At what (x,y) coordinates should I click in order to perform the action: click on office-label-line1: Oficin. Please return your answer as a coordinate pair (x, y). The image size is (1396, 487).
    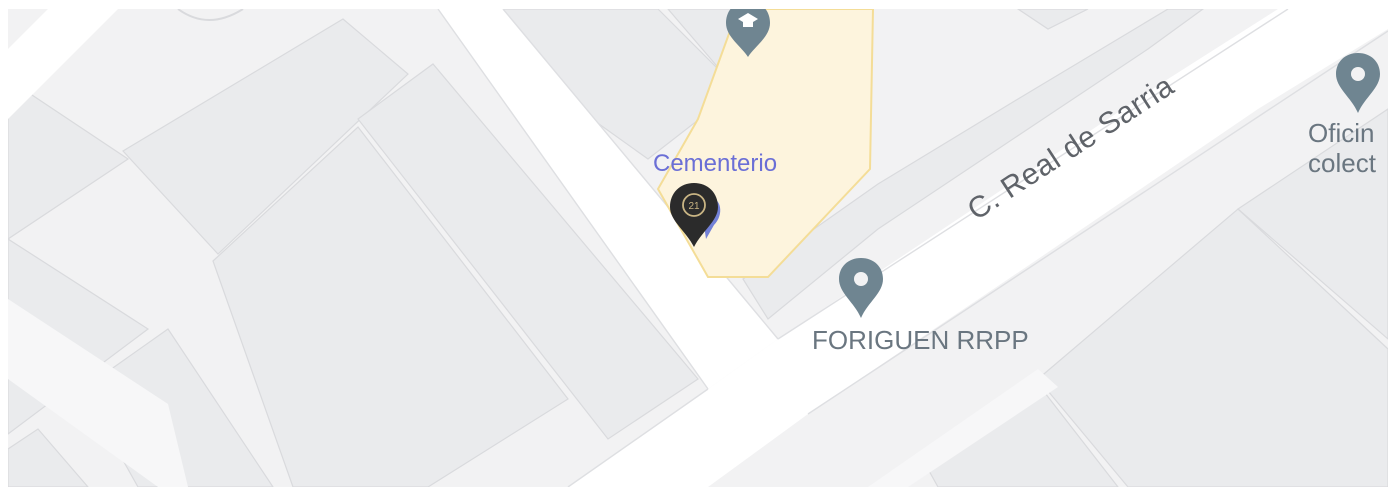
    Looking at the image, I should click on (1341, 133).